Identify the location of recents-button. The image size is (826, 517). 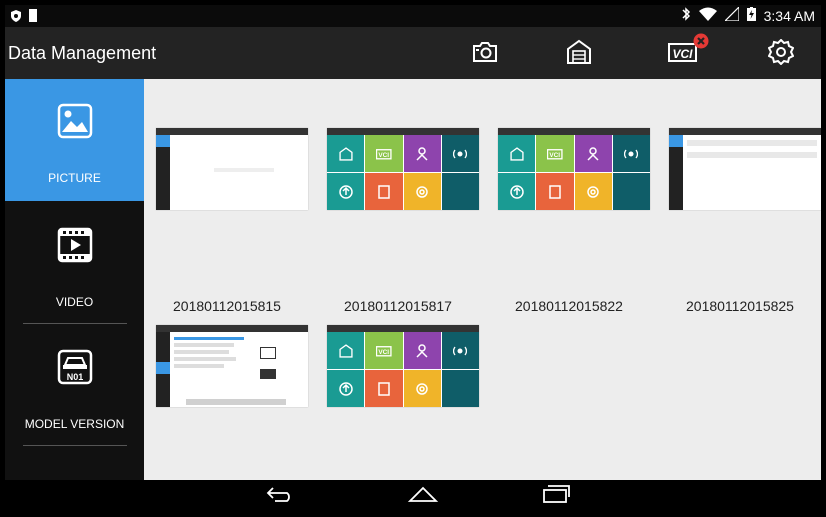
(556, 496).